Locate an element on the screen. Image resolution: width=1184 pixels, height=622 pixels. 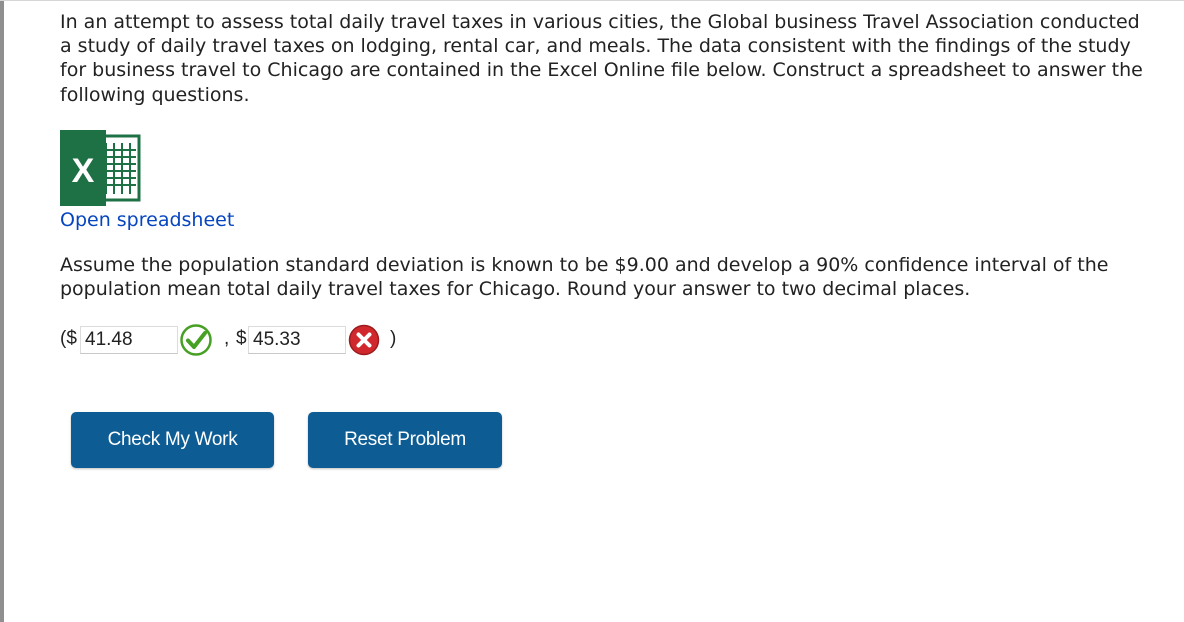
reset-problem-button: Reset Problem is located at coordinates (405, 440).